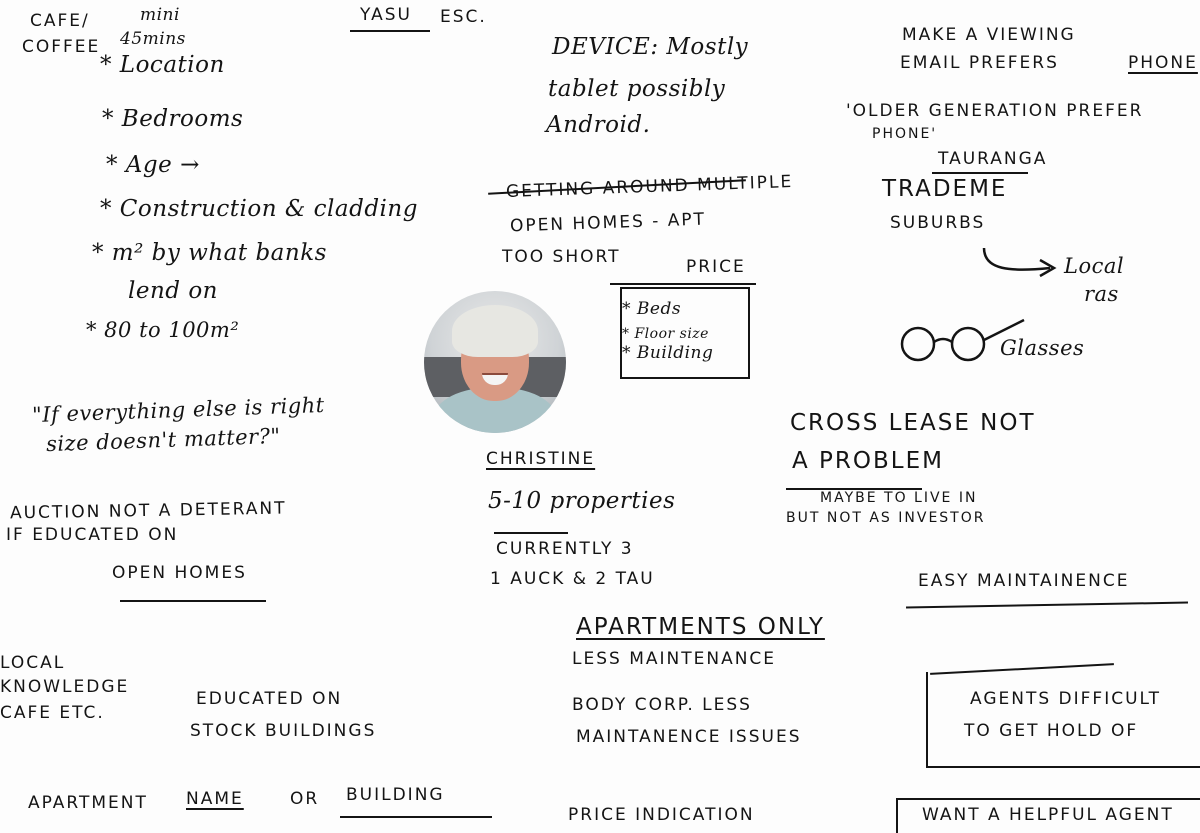 The width and height of the screenshot is (1200, 833). I want to click on price-indication: PRICE INDICATION, so click(661, 815).